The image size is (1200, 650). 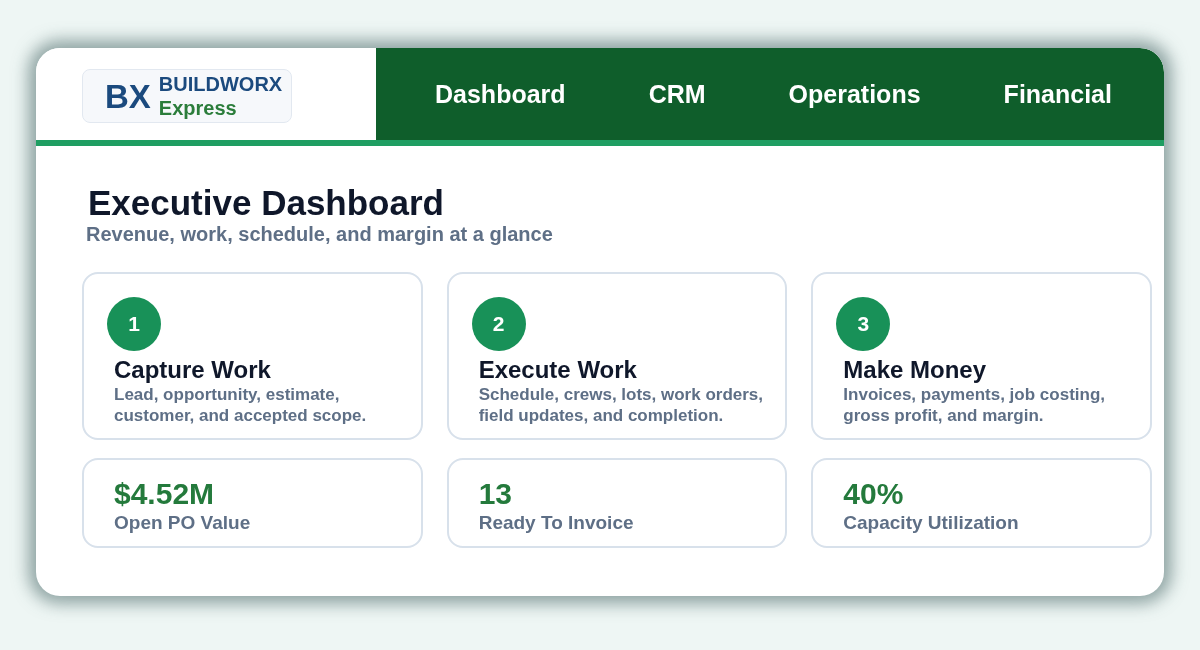 I want to click on step-number: 3, so click(x=863, y=324).